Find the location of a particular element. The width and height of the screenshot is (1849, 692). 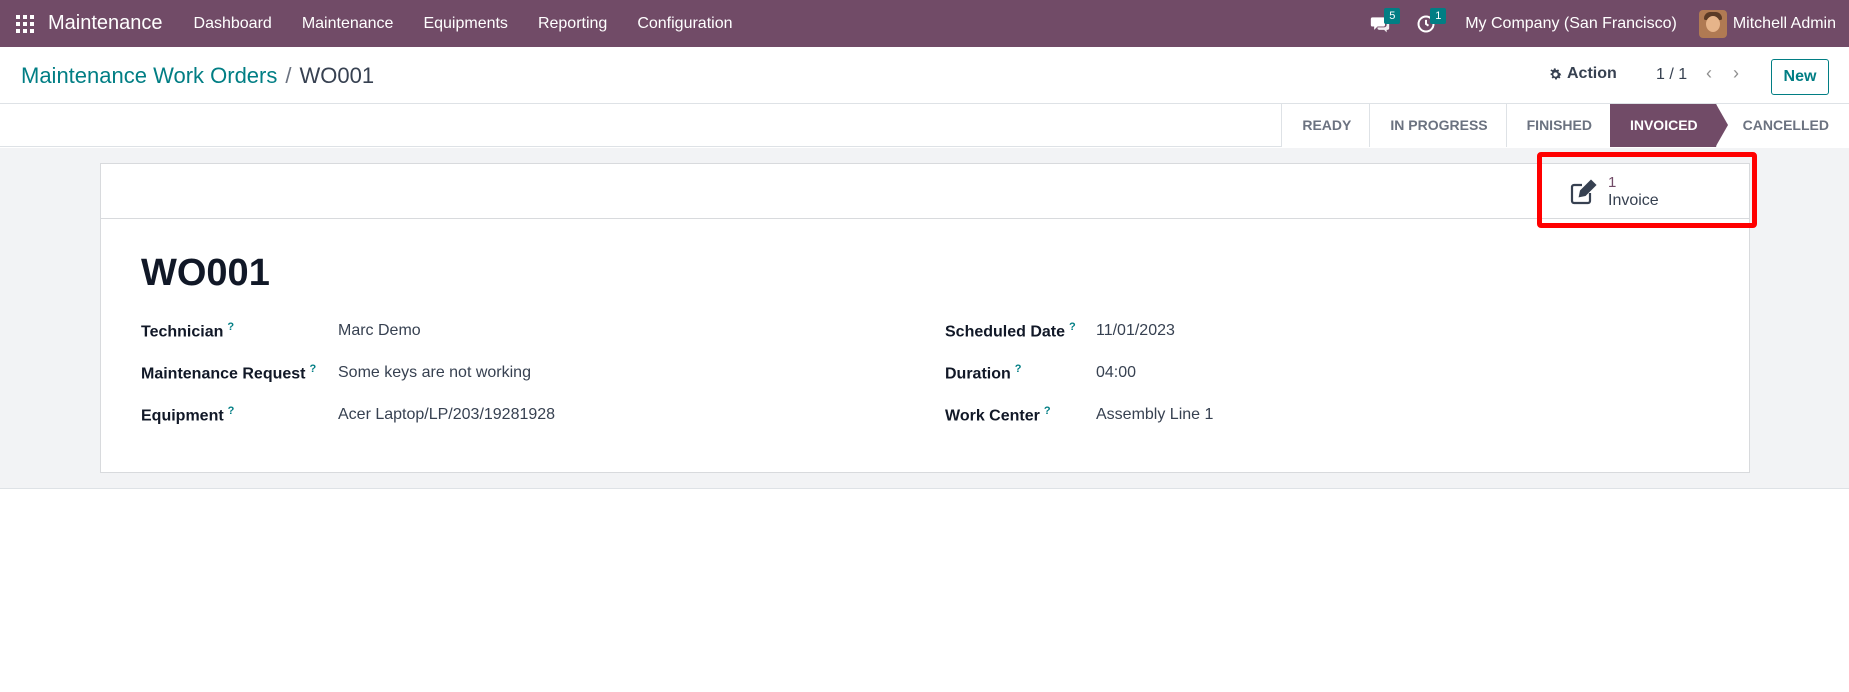

field-maintenance-request: Maintenance Request? is located at coordinates (228, 373).